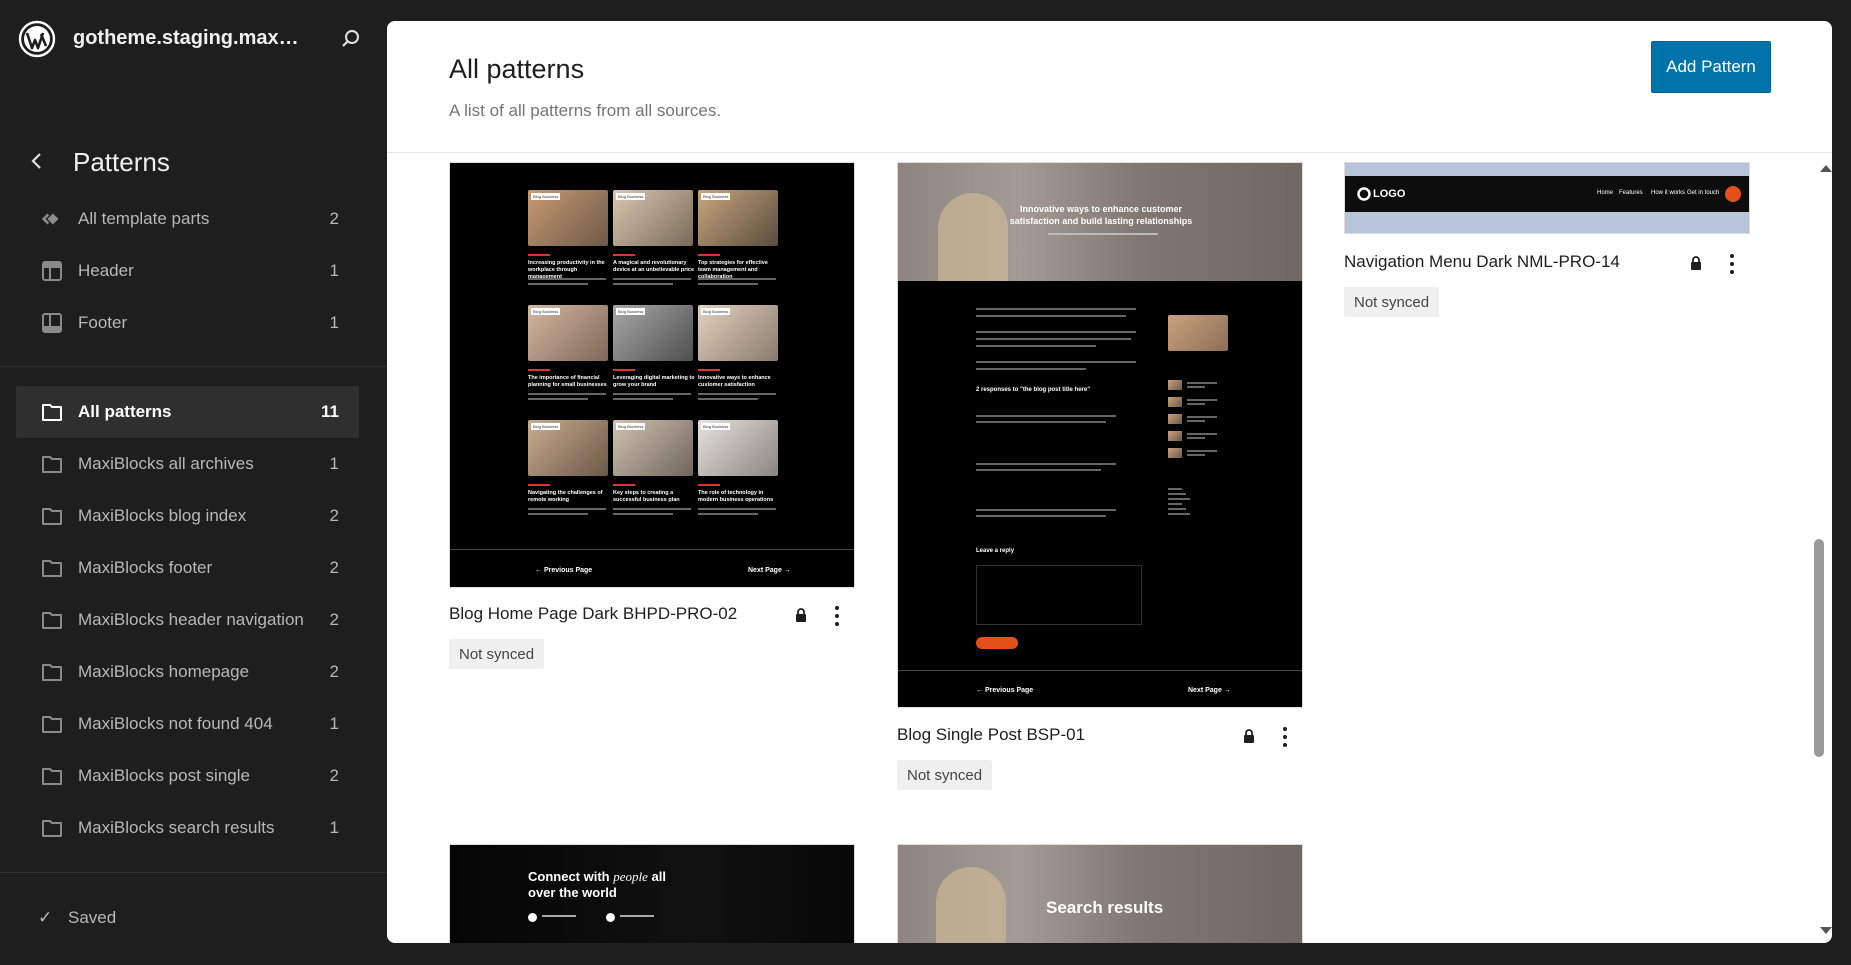 This screenshot has width=1851, height=965. Describe the element at coordinates (175, 723) in the screenshot. I see `sidebar-item-label: MaxiBlocks not found 404` at that location.